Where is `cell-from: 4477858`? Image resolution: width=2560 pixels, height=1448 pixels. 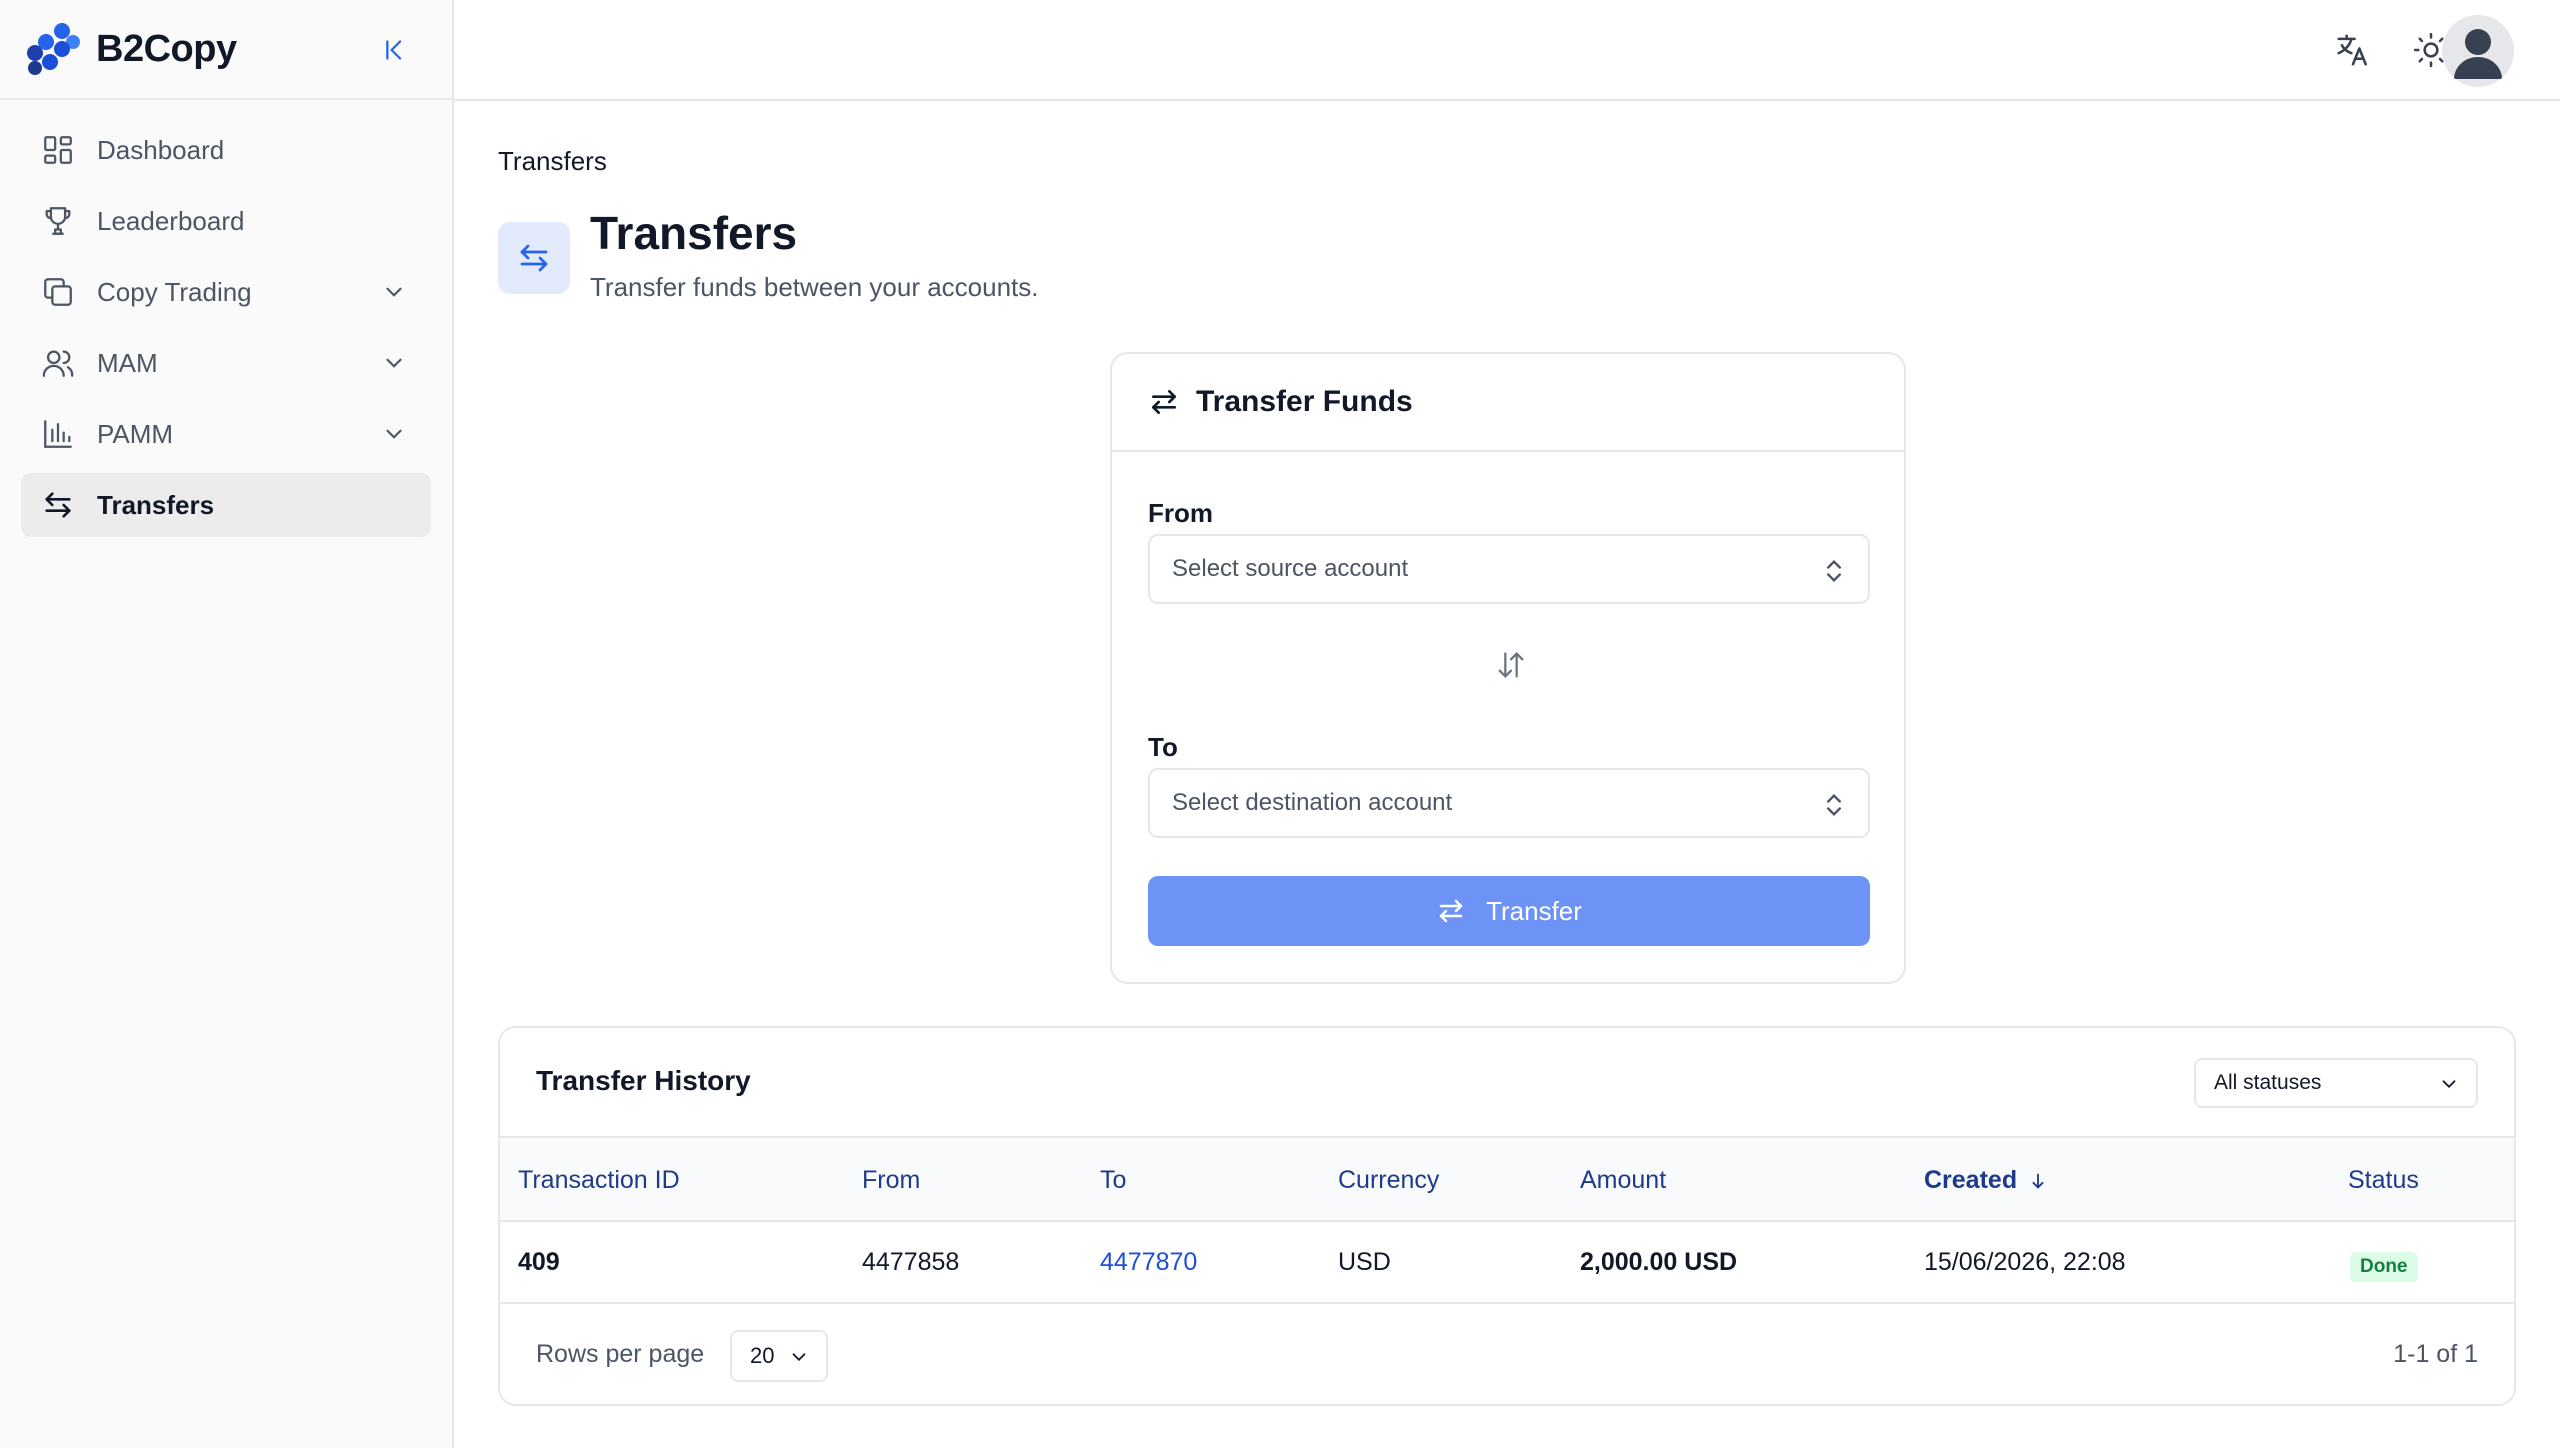
cell-from: 4477858 is located at coordinates (911, 1262).